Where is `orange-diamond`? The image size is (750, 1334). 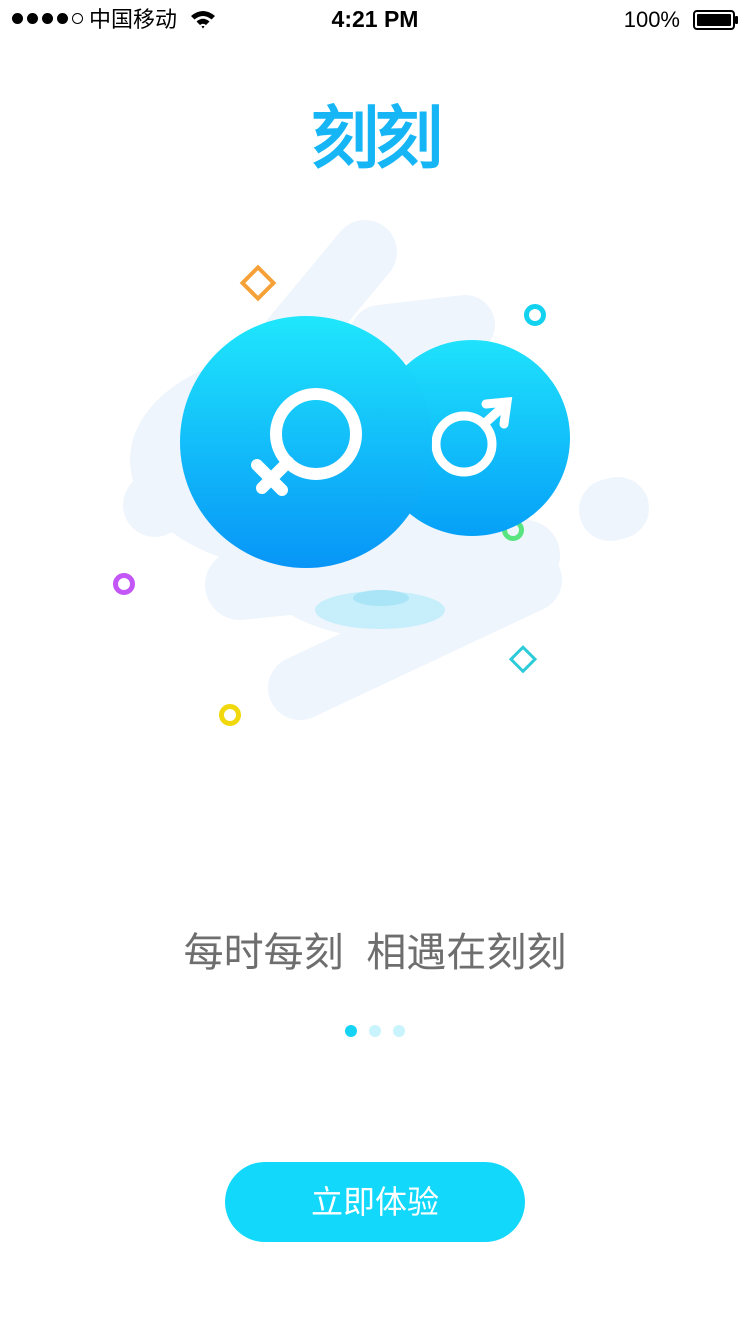
orange-diamond is located at coordinates (258, 283).